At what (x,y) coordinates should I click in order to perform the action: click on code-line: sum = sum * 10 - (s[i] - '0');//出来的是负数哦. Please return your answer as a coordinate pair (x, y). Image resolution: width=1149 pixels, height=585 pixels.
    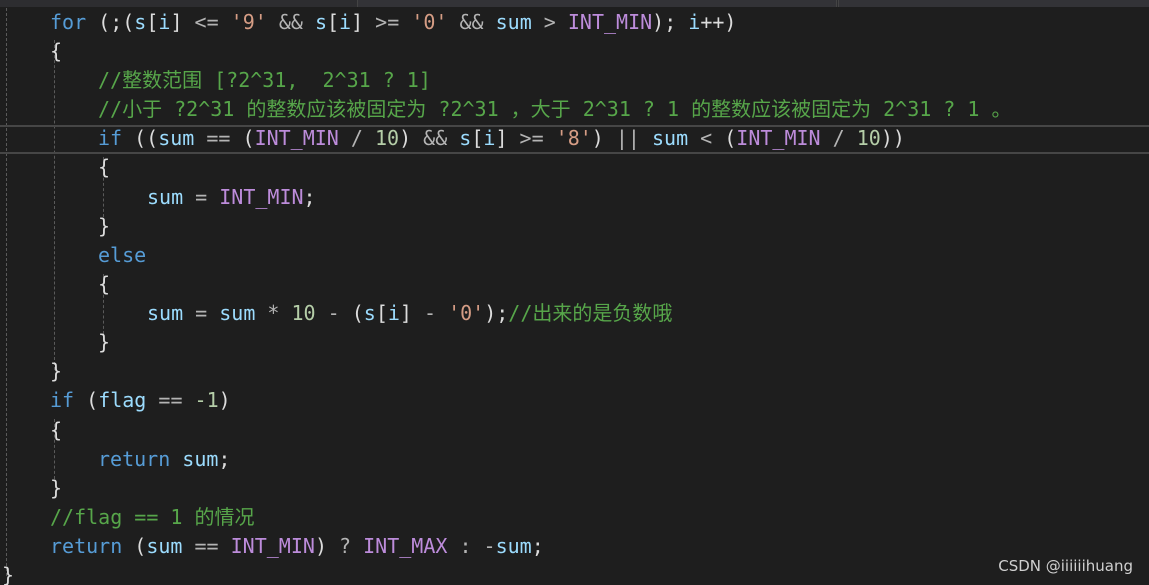
    Looking at the image, I should click on (409, 313).